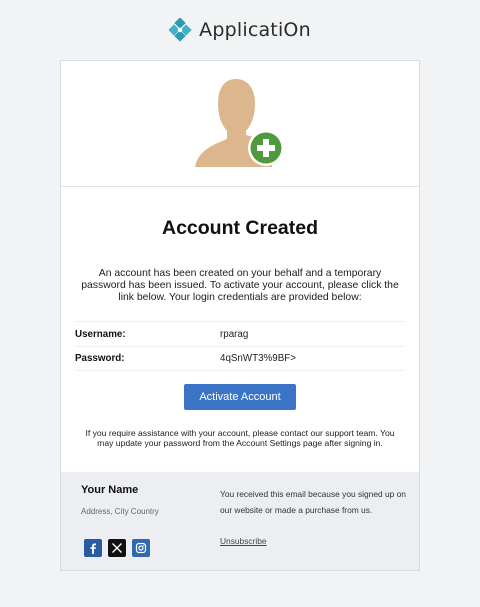  I want to click on email-header: ApplicatiOn, so click(240, 30).